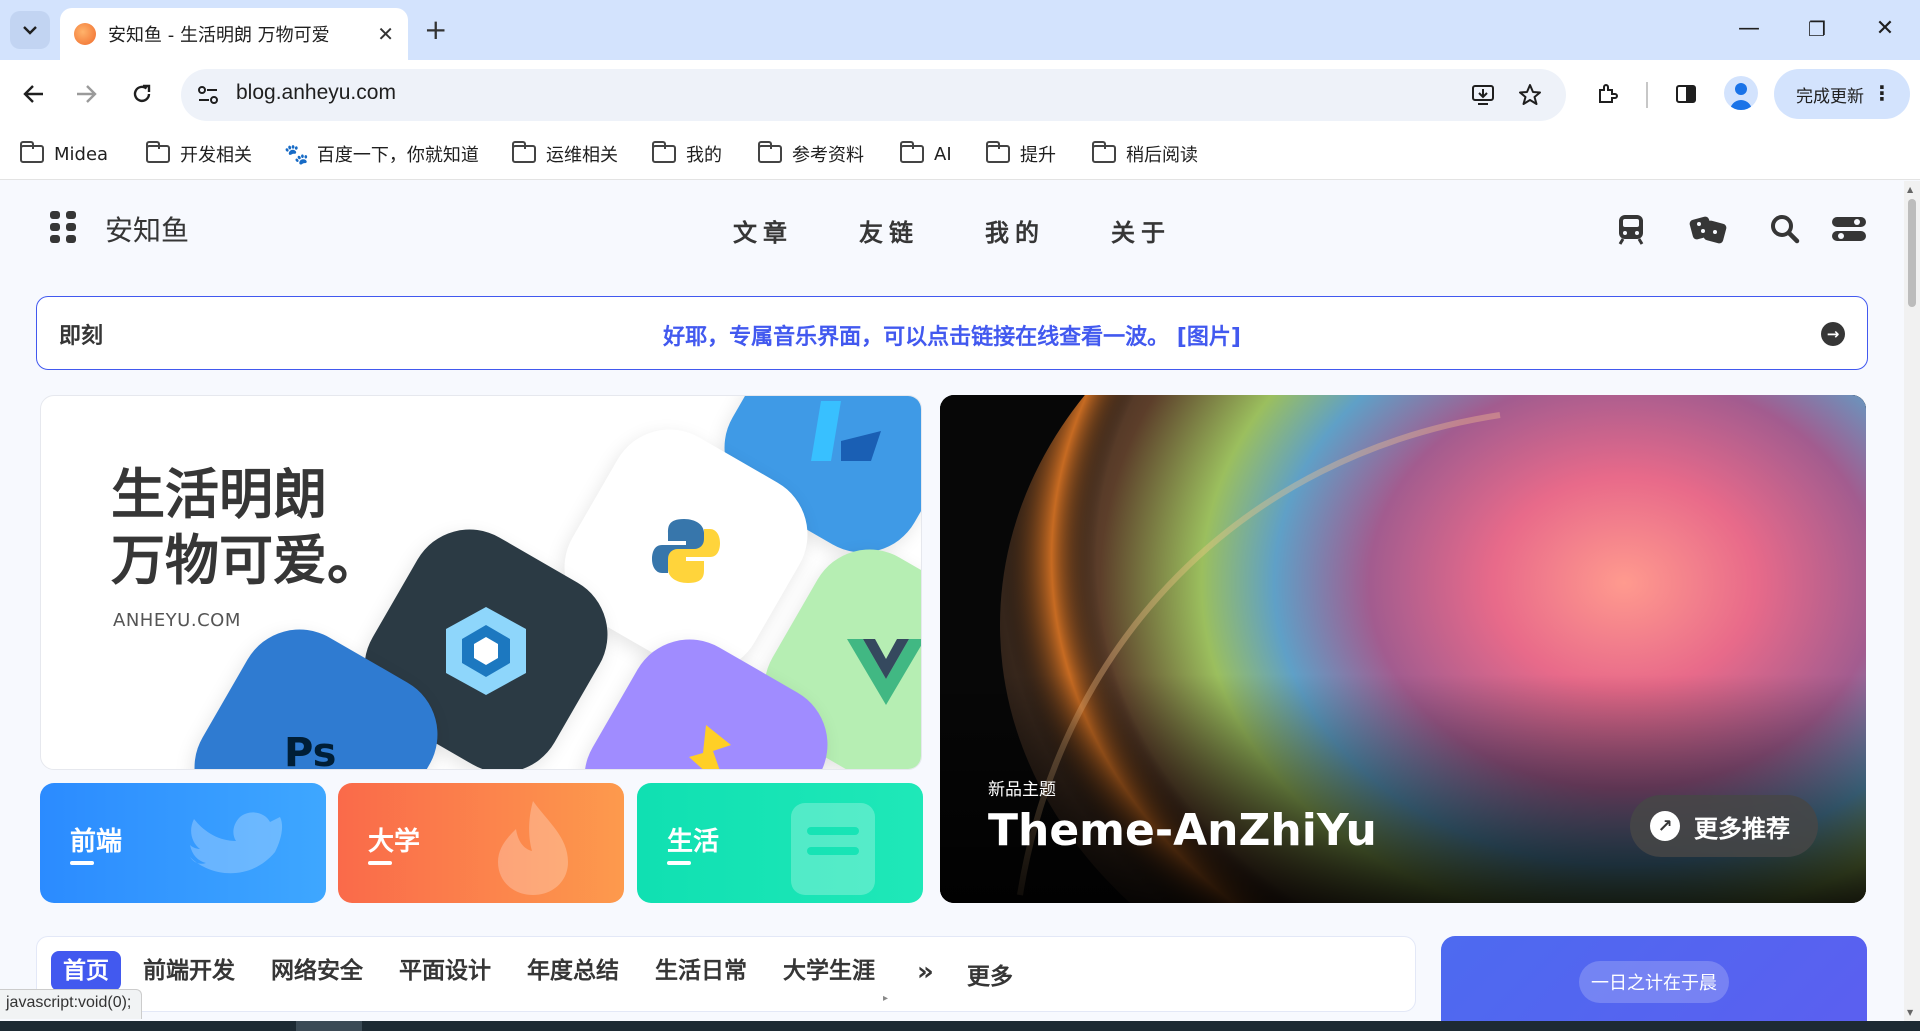  Describe the element at coordinates (1885, 29) in the screenshot. I see `window-close-button: ✕` at that location.